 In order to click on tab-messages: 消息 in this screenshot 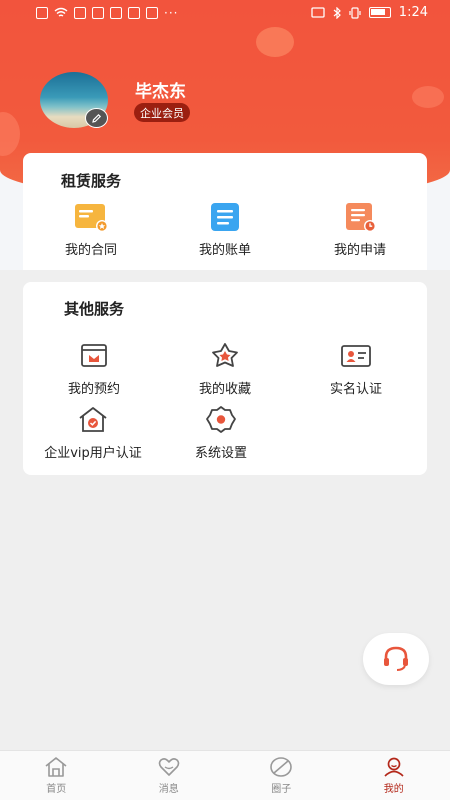, I will do `click(169, 775)`.